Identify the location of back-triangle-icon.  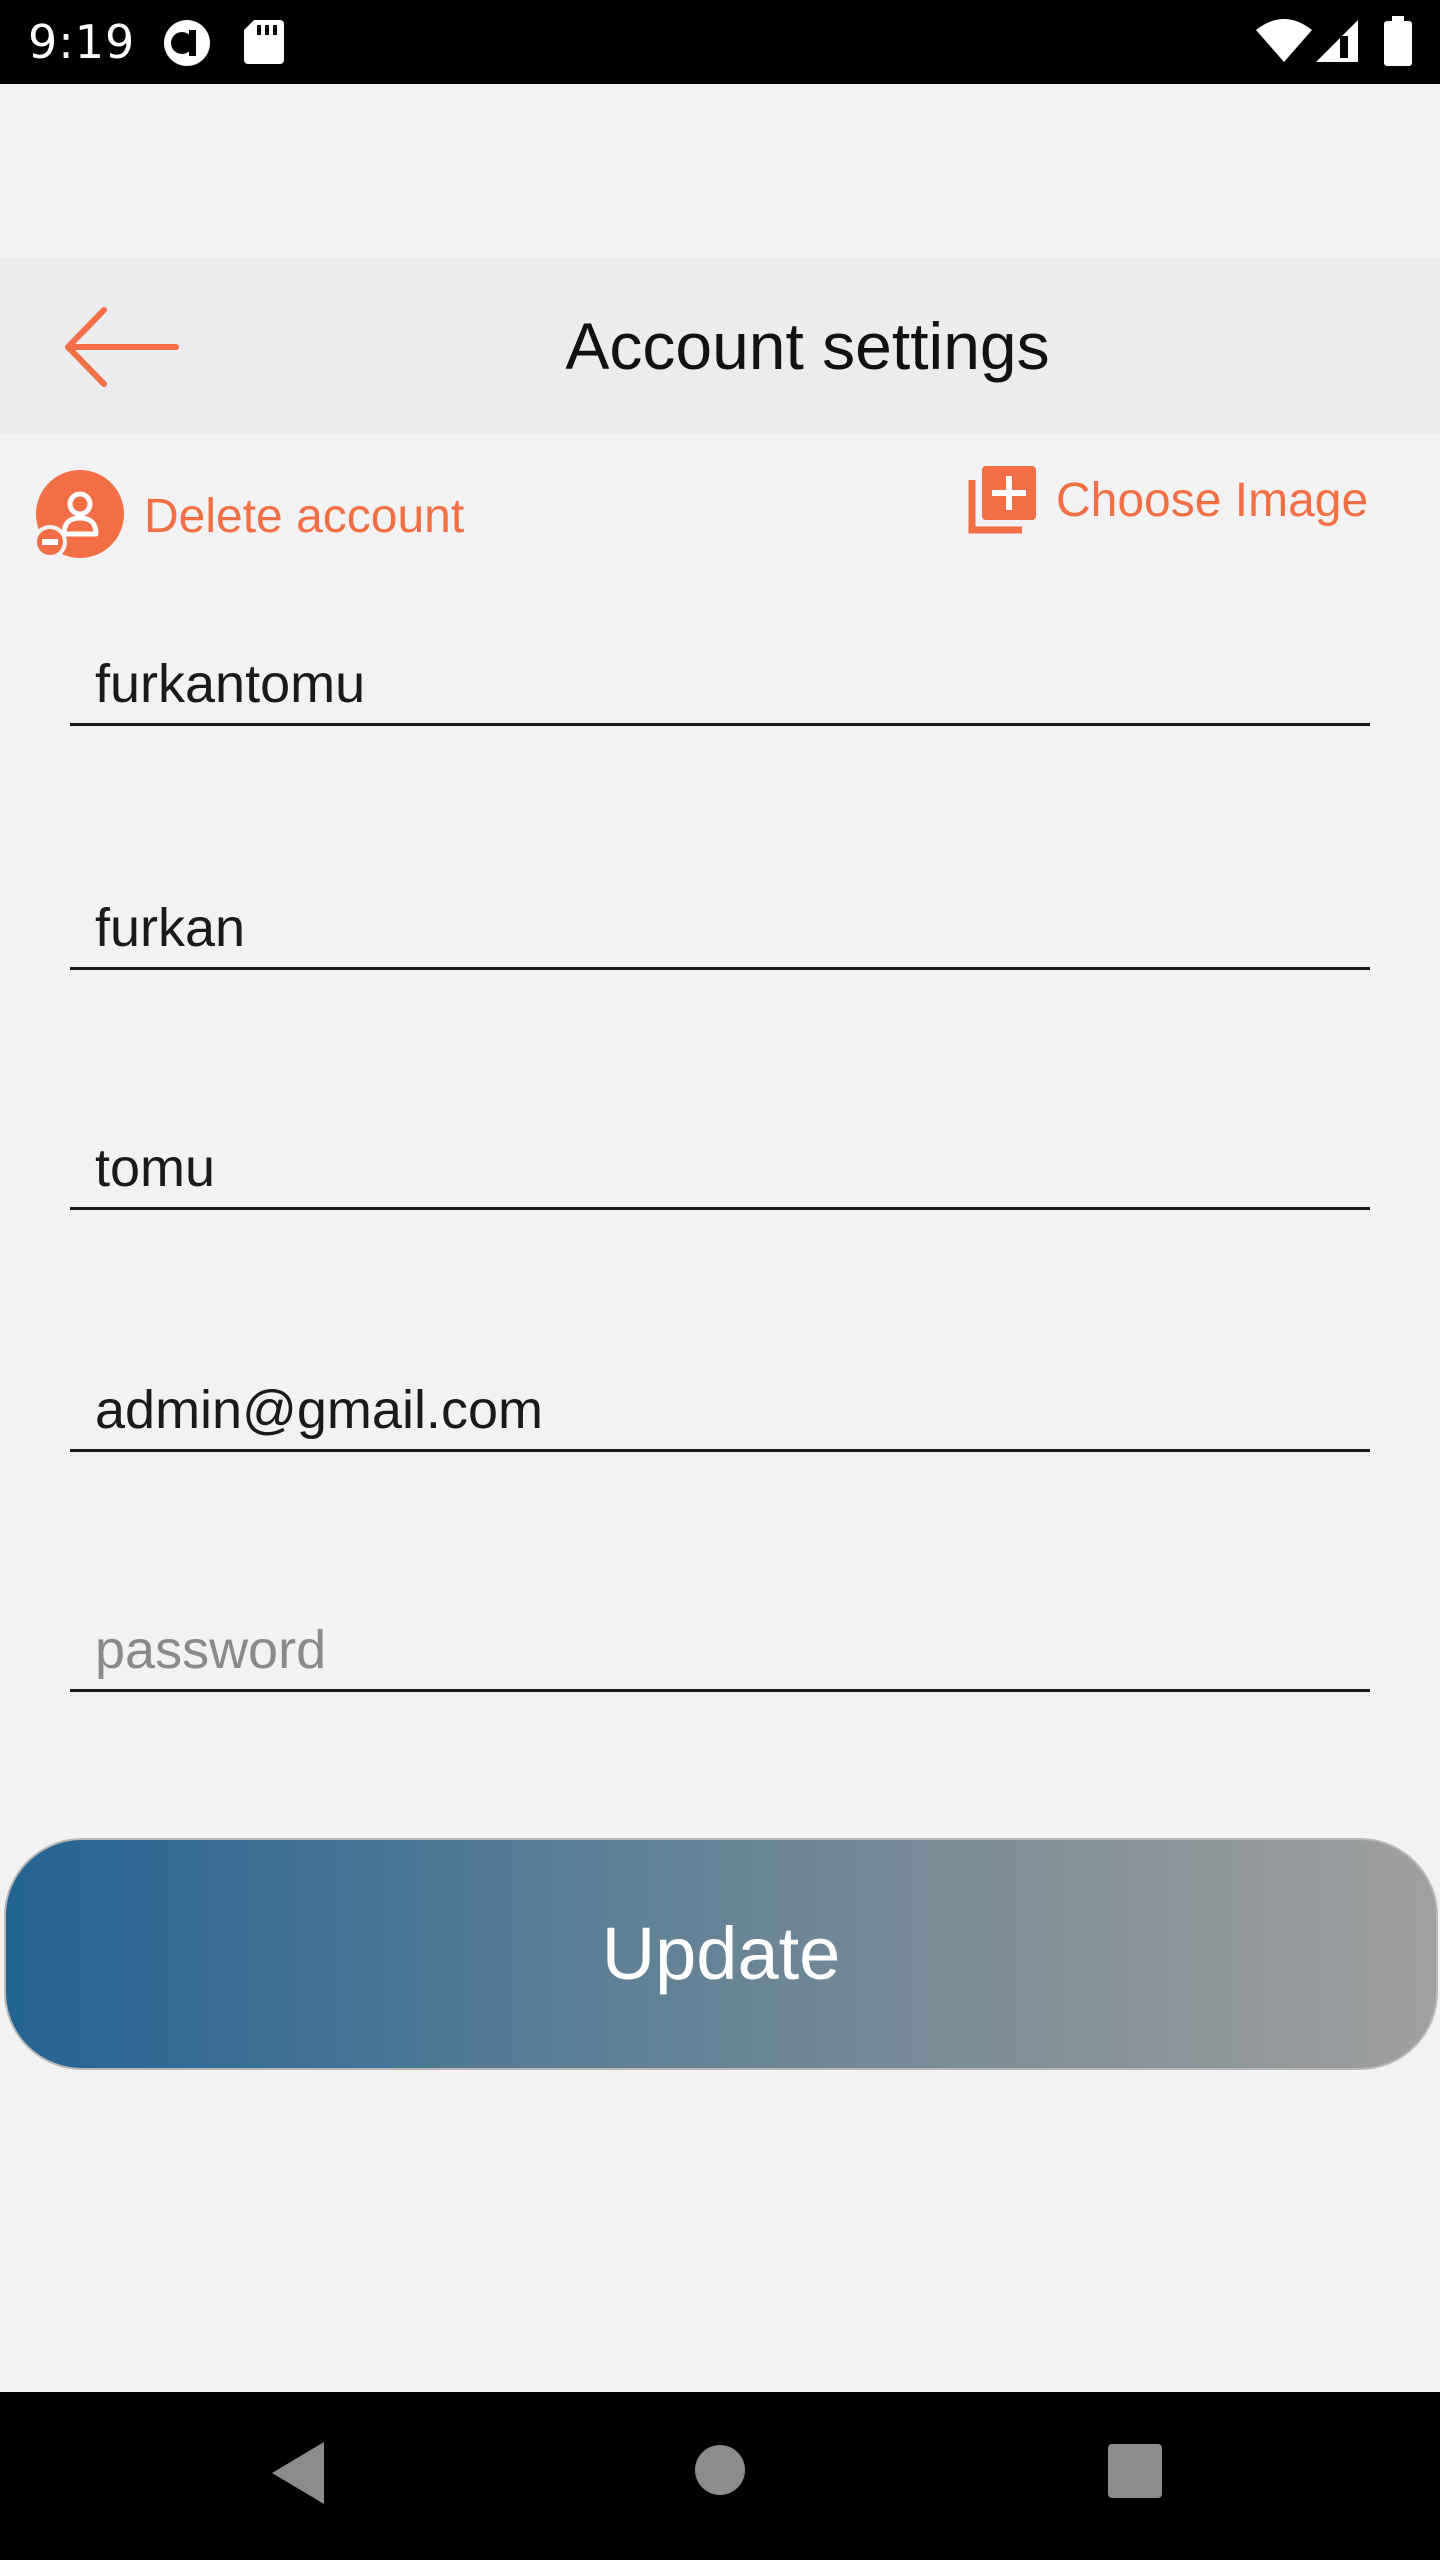
(300, 2473).